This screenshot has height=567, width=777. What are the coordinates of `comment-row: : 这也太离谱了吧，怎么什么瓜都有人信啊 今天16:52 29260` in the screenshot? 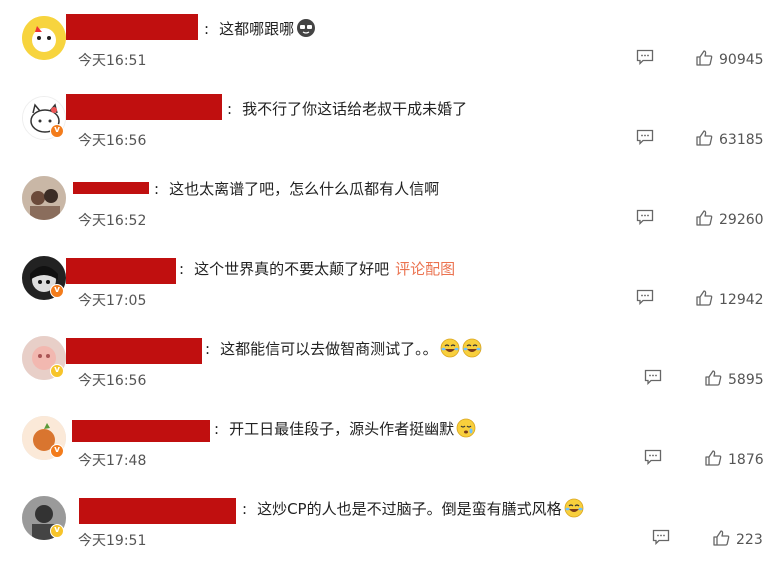 It's located at (388, 200).